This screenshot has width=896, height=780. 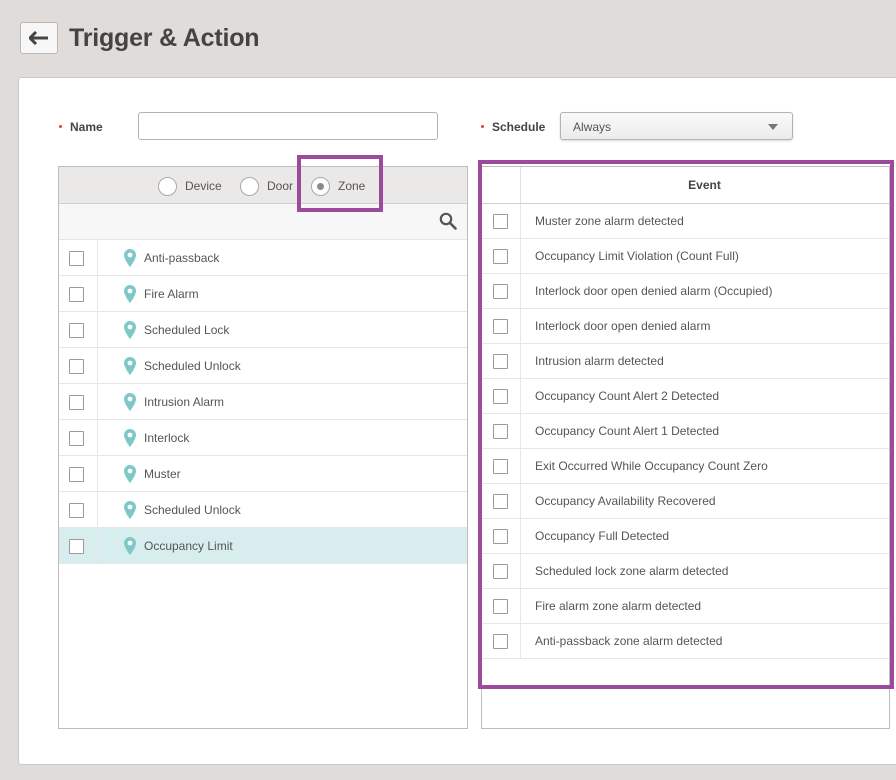 I want to click on event-row: Scheduled lock zone alarm detected, so click(x=685, y=571).